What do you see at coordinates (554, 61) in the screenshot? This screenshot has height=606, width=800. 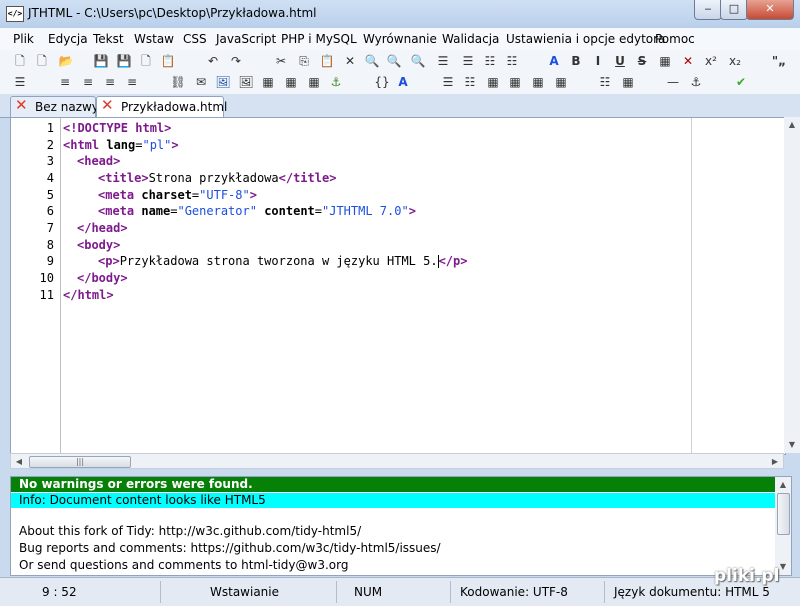 I see `font-icon: A` at bounding box center [554, 61].